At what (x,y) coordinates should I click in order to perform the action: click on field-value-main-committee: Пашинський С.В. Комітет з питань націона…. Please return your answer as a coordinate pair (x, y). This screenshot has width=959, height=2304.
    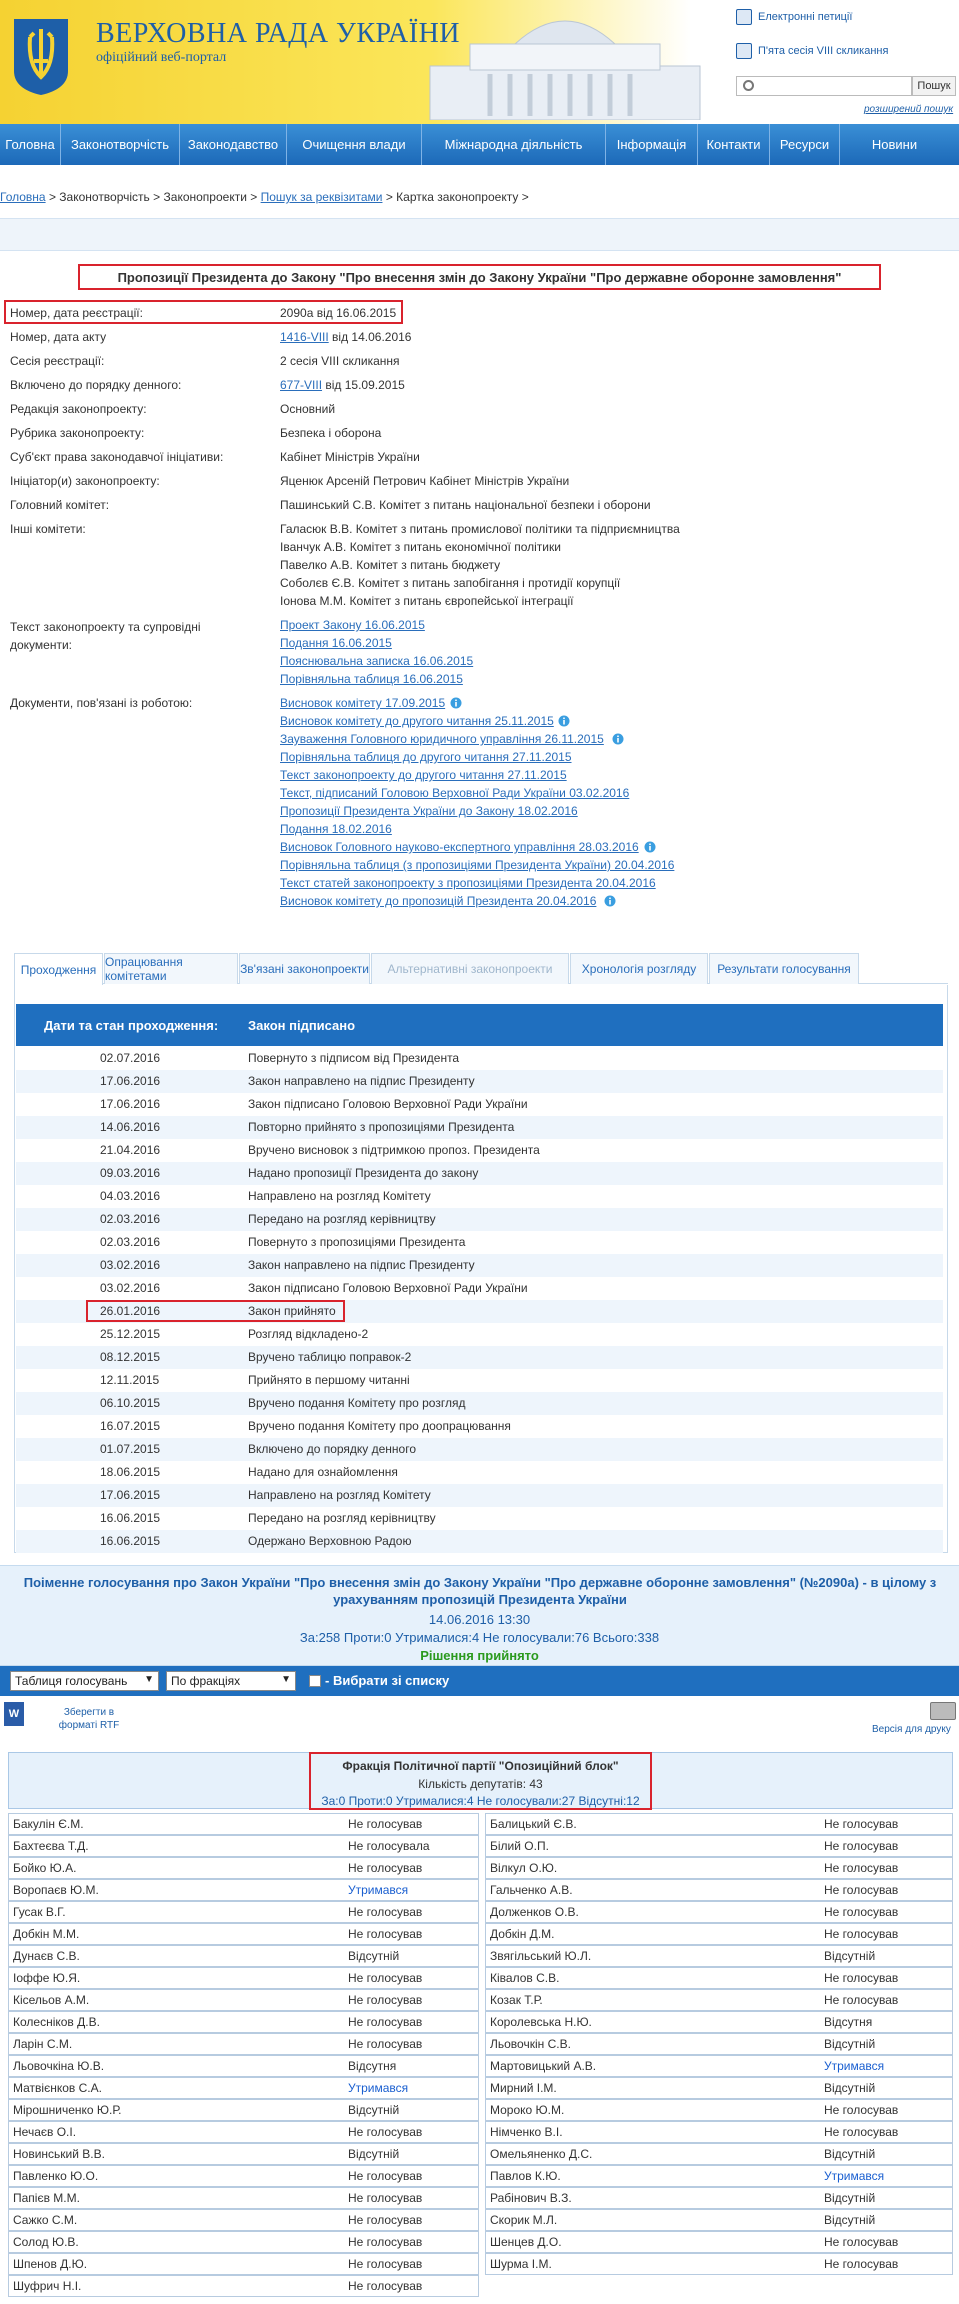
    Looking at the image, I should click on (465, 505).